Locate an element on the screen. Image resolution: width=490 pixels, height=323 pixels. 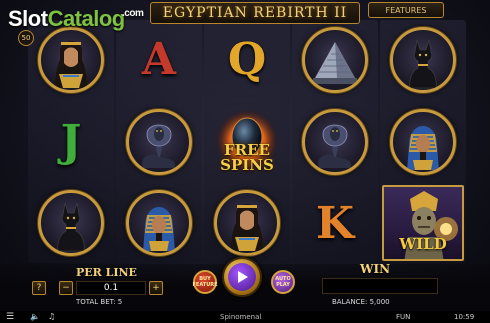
symbol-letter-q: Q is located at coordinates (247, 60).